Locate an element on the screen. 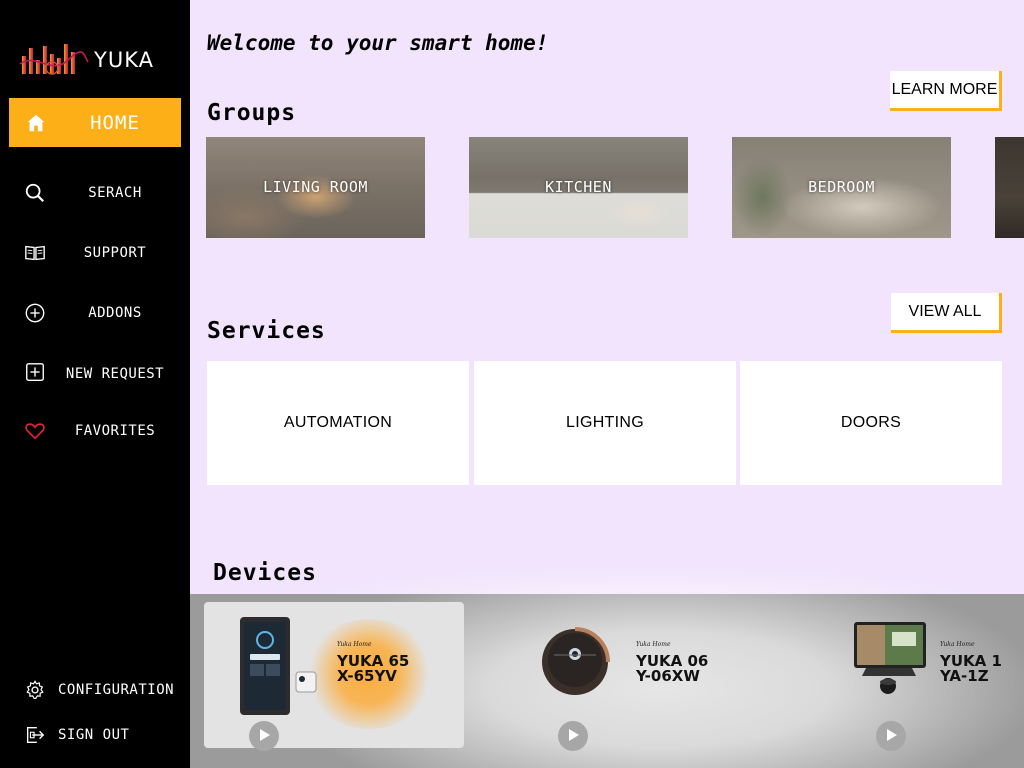  service-card-doors: DOORS is located at coordinates (871, 423).